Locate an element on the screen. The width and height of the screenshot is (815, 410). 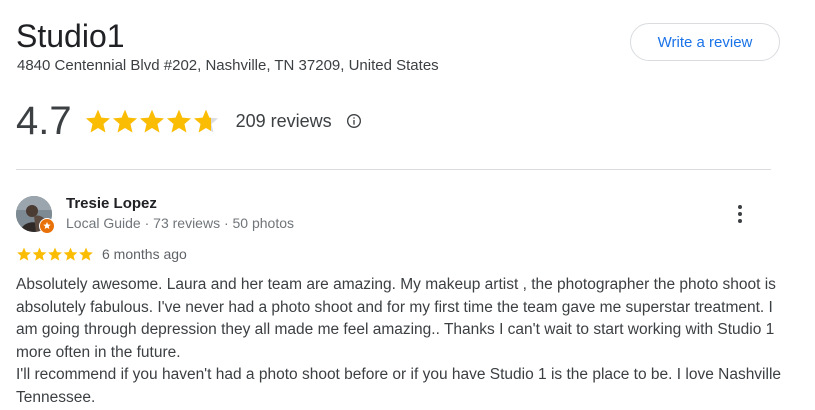
rating-summary: 4.7 209 reviews is located at coordinates (189, 121).